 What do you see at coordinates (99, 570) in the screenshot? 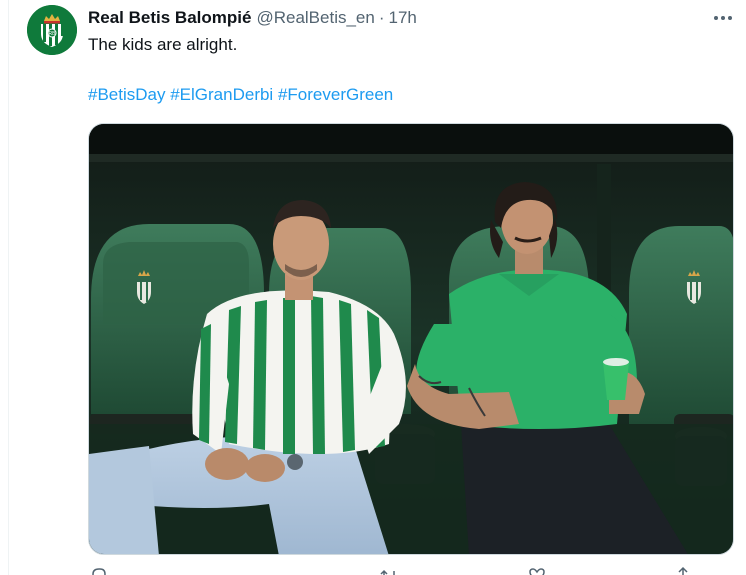
I see `reply-icon` at bounding box center [99, 570].